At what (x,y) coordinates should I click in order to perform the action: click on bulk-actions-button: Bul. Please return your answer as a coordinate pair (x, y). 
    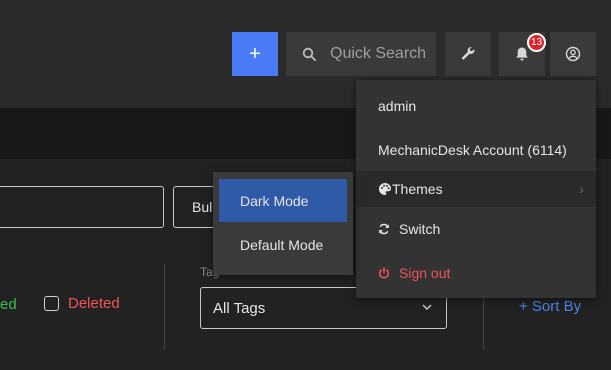
    Looking at the image, I should click on (195, 207).